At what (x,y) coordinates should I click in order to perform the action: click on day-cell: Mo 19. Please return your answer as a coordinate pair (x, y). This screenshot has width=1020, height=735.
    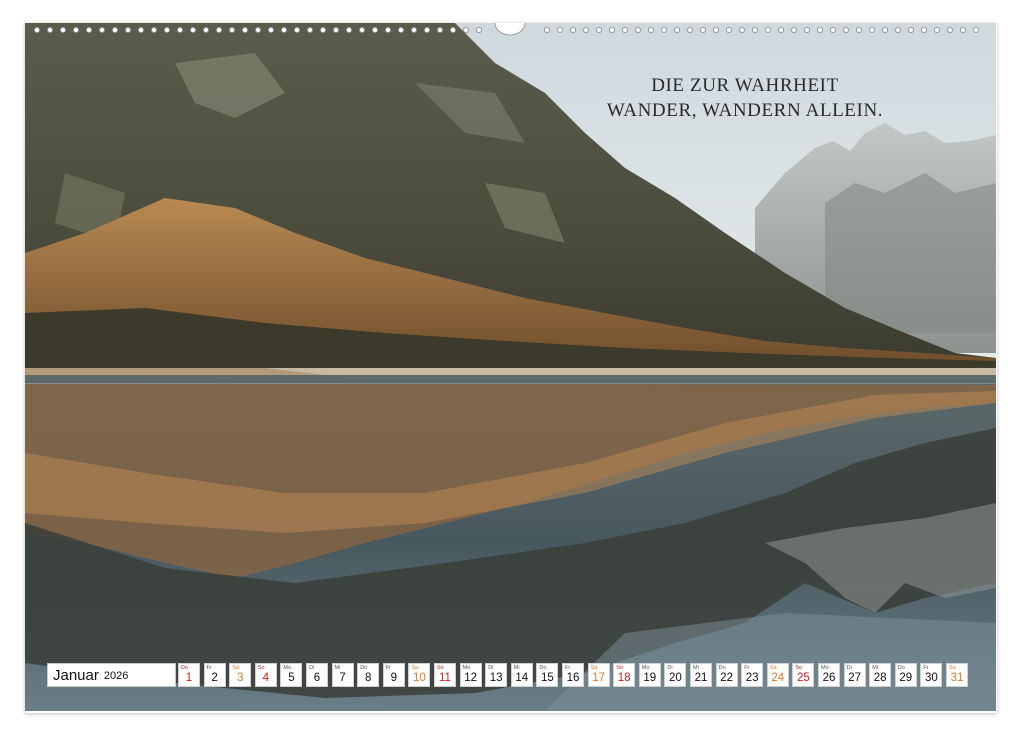
    Looking at the image, I should click on (649, 675).